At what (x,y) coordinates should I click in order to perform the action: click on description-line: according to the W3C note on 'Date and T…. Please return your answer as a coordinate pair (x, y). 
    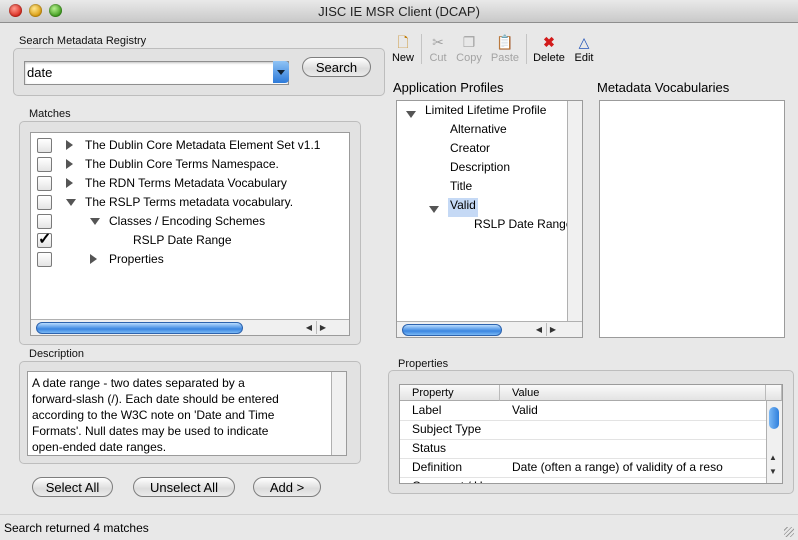
    Looking at the image, I should click on (153, 415).